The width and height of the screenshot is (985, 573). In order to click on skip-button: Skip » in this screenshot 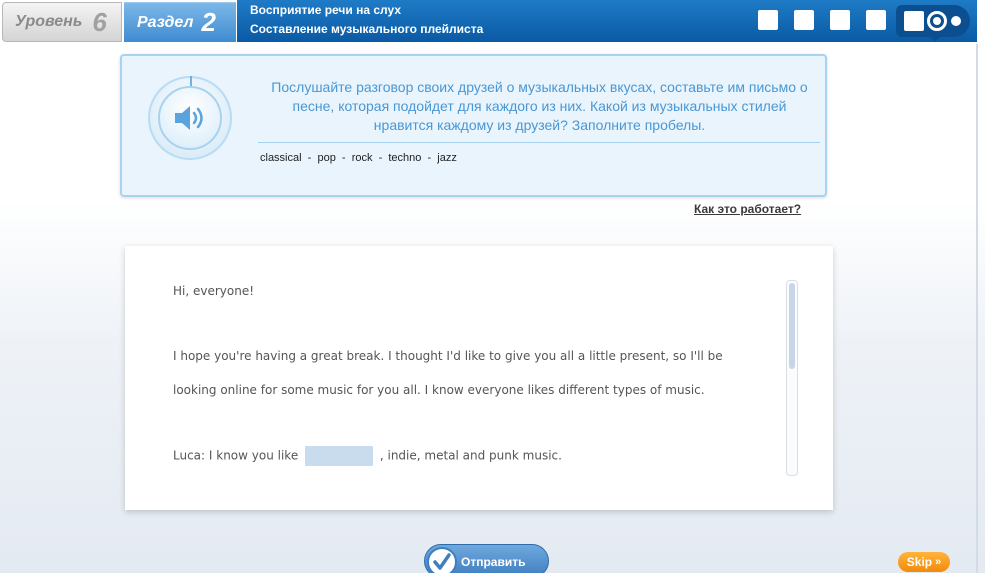, I will do `click(924, 562)`.